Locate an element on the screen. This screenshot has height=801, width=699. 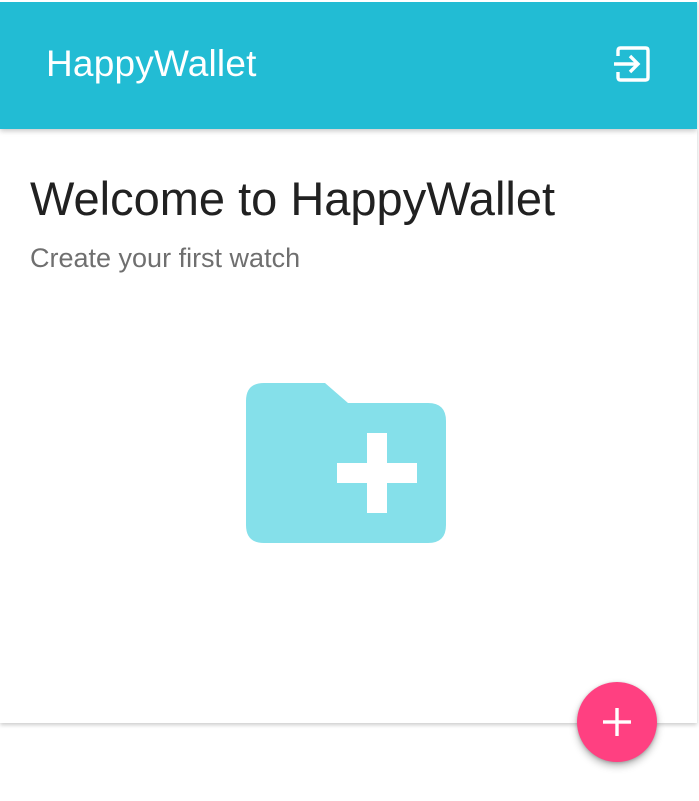
logout-button is located at coordinates (632, 64).